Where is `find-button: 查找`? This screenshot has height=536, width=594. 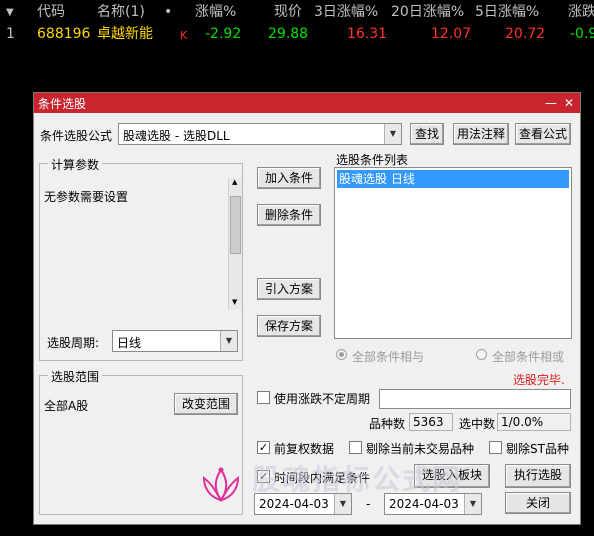
find-button: 查找 is located at coordinates (427, 134).